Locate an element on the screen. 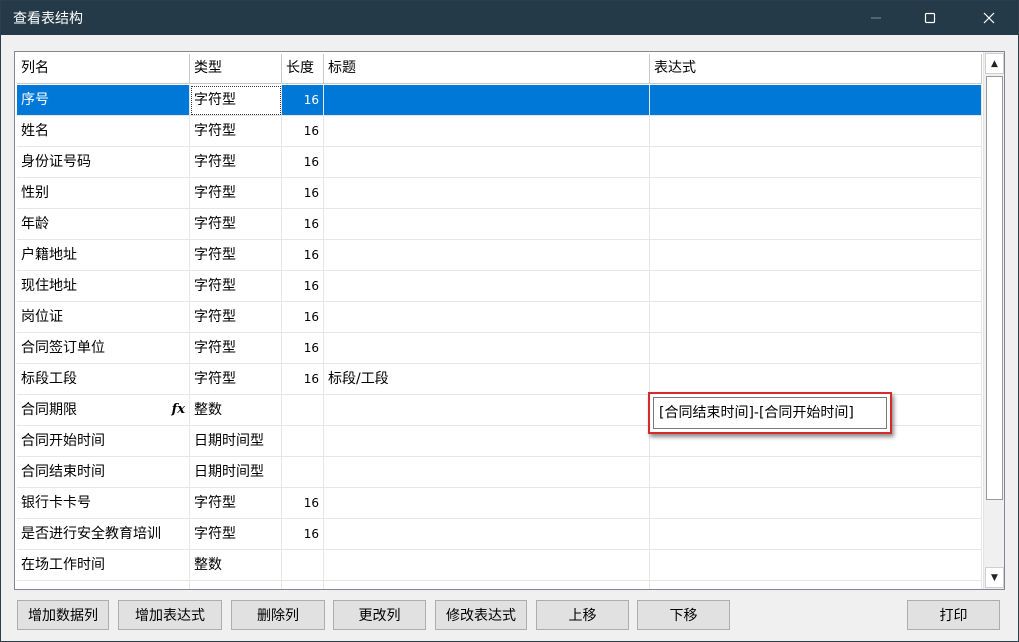  cell-name: 在场工作时间 is located at coordinates (103, 565).